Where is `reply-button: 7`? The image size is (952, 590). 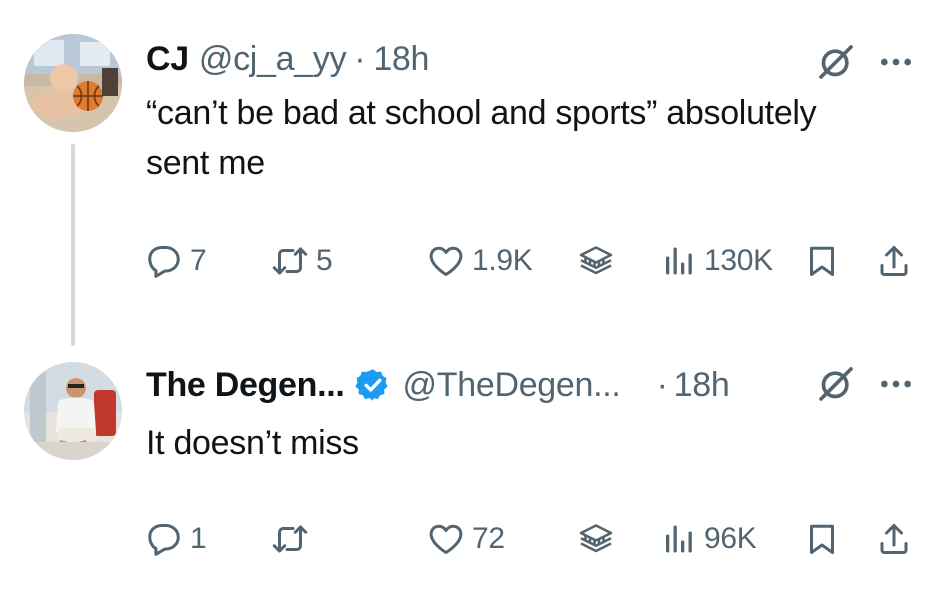 reply-button: 7 is located at coordinates (176, 261).